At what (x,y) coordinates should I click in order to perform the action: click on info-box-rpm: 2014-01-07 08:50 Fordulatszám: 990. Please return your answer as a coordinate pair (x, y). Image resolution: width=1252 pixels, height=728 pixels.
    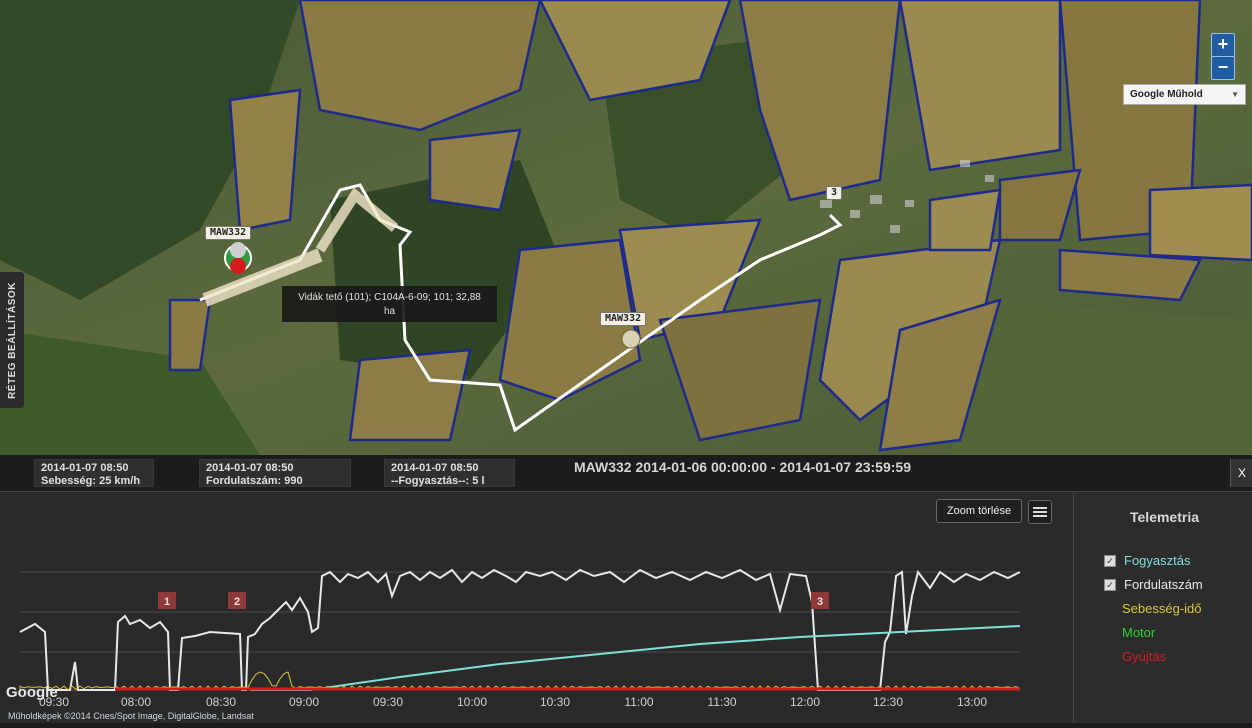
    Looking at the image, I should click on (275, 473).